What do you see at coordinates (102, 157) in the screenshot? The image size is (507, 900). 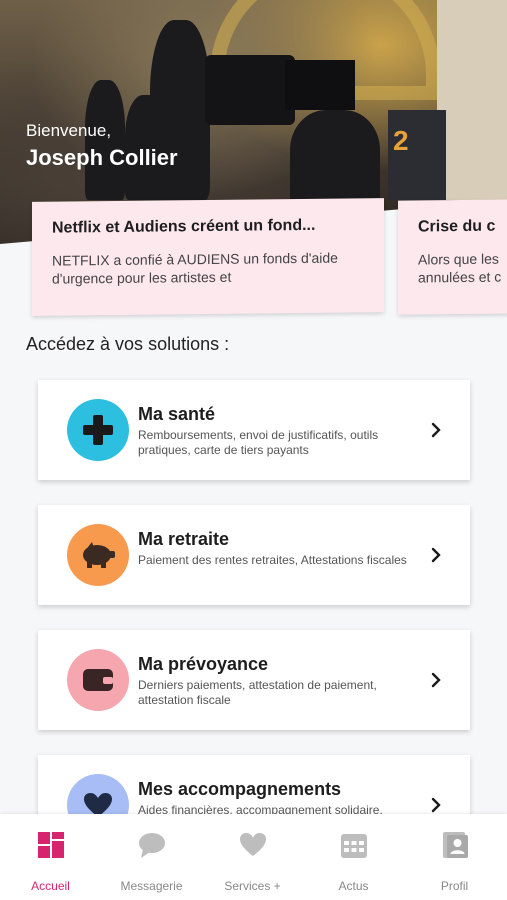 I see `user-name: Joseph Collier` at bounding box center [102, 157].